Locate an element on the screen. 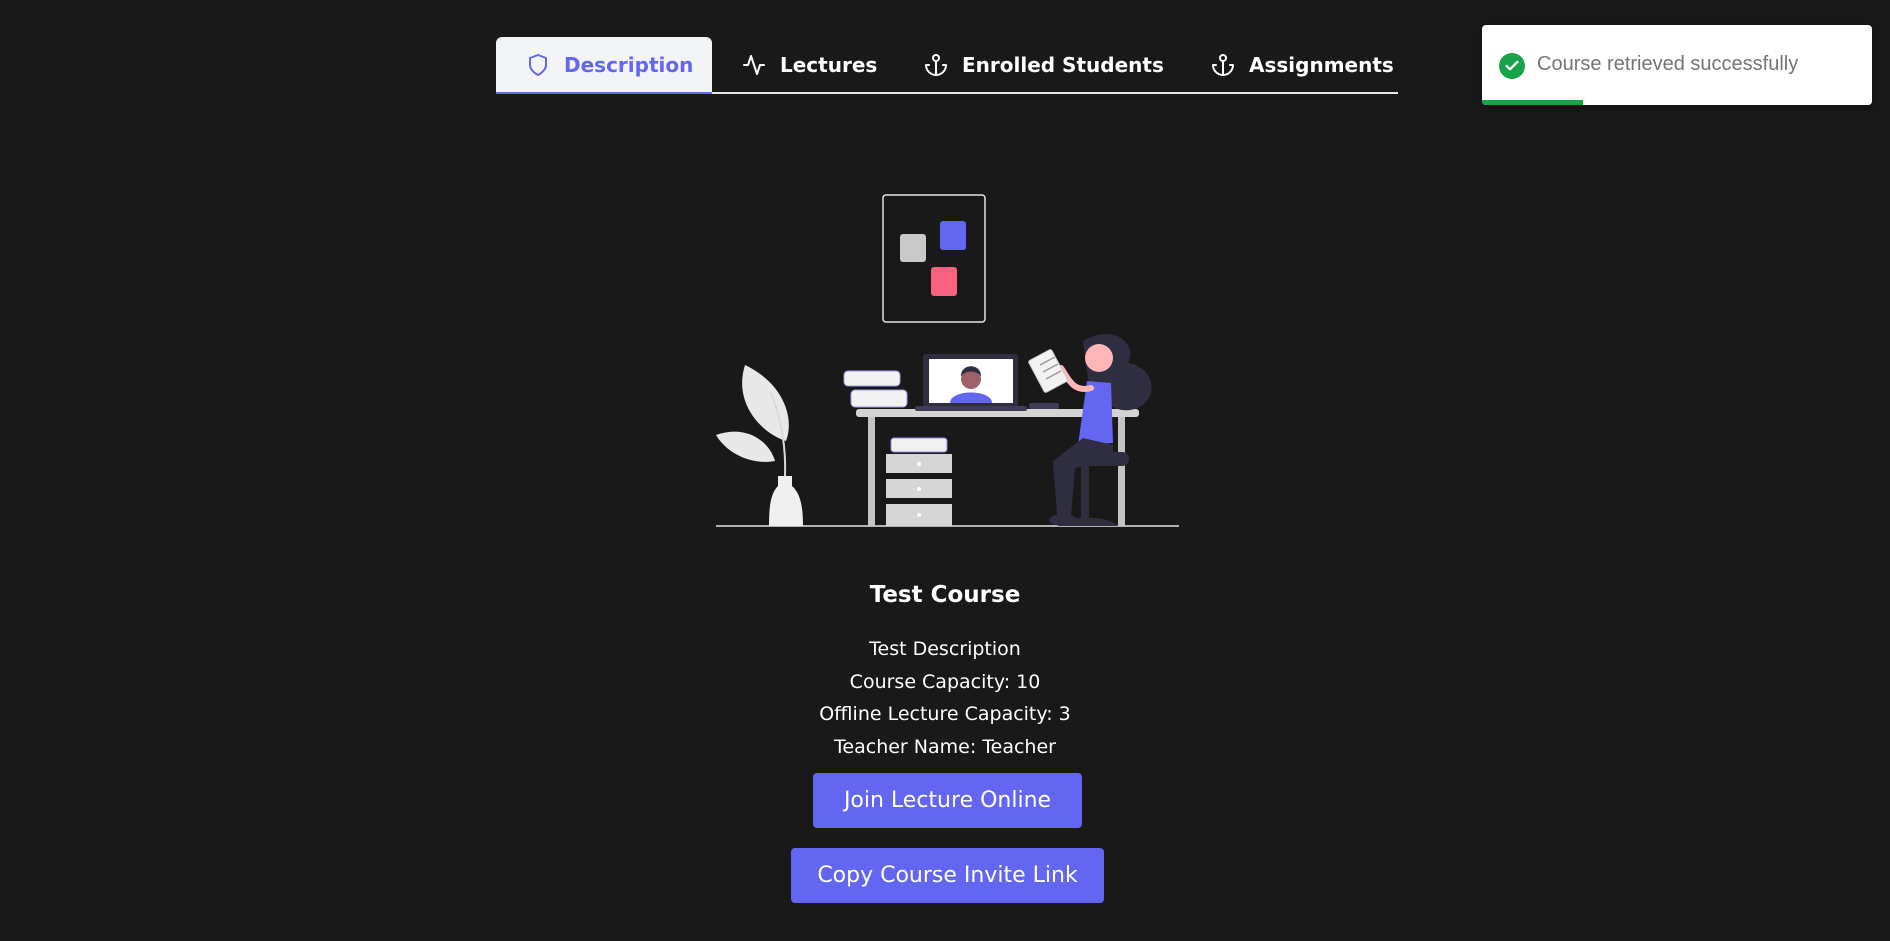 The image size is (1890, 941). success-toast: Course retrieved successfully is located at coordinates (1677, 65).